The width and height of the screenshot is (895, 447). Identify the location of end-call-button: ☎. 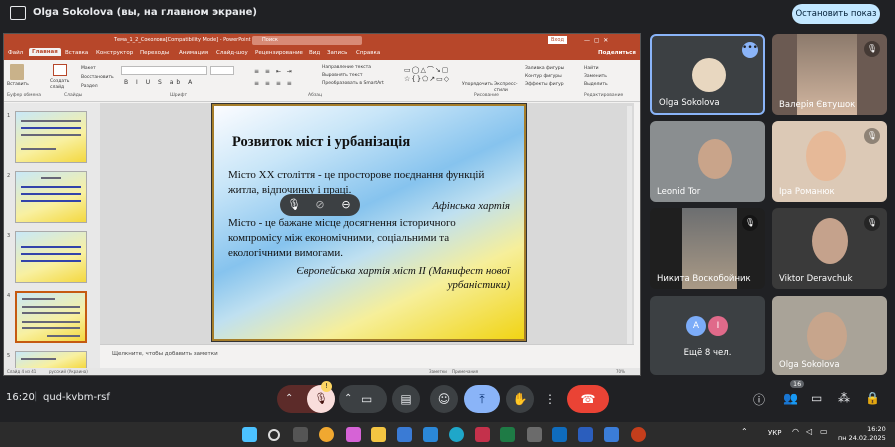
(588, 399).